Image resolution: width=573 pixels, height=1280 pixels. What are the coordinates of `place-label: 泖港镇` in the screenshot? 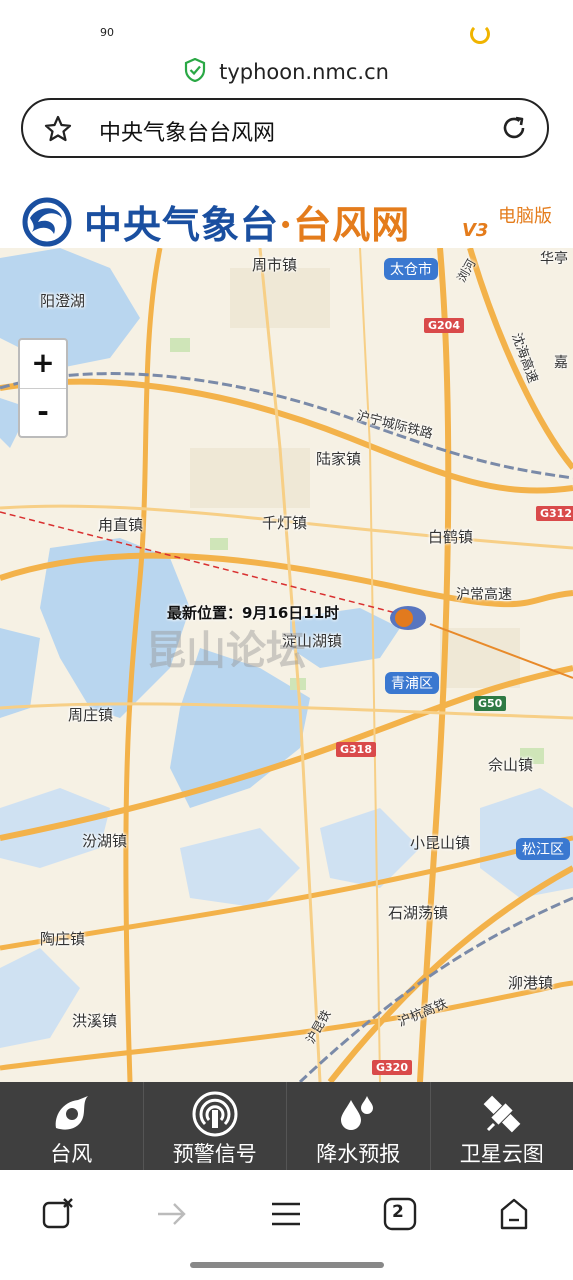 It's located at (531, 983).